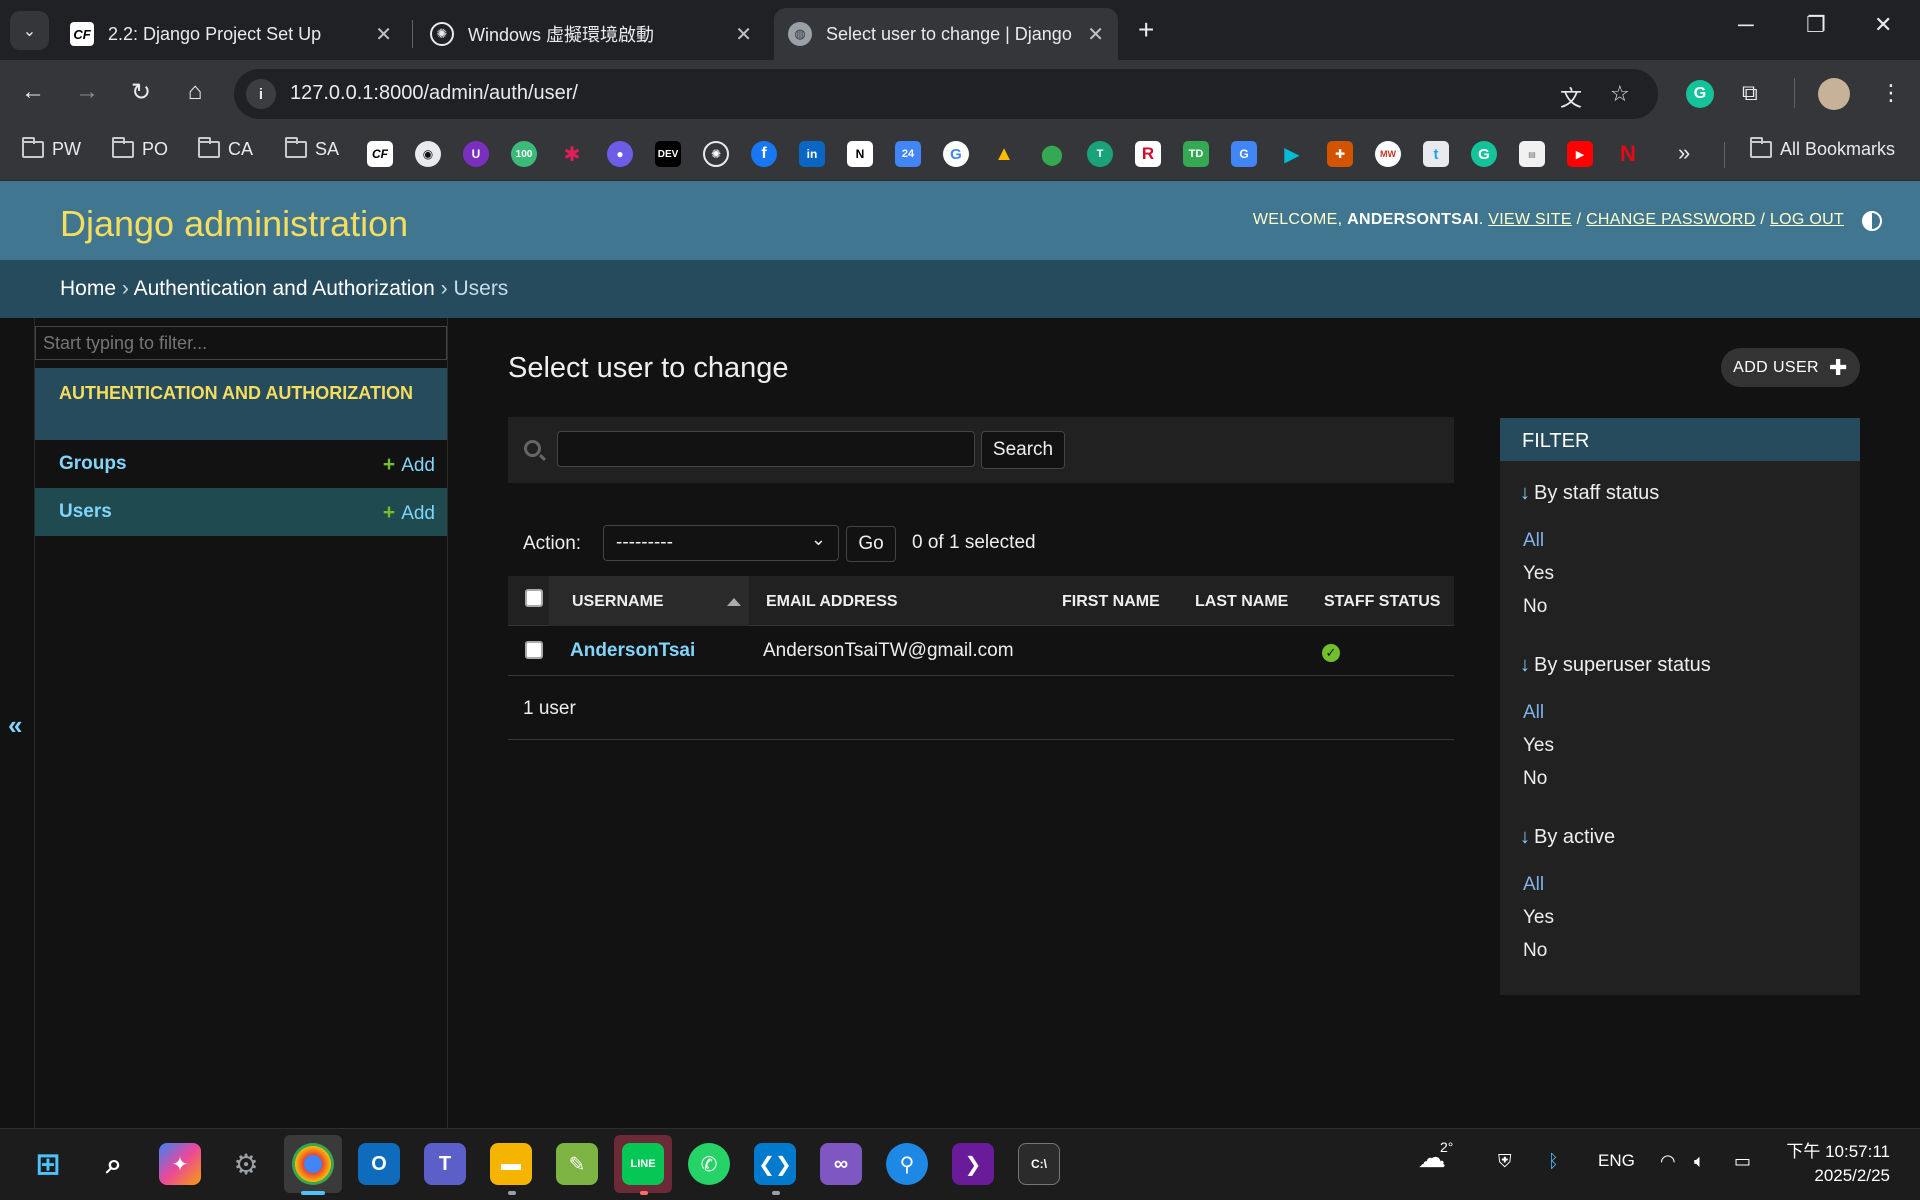 This screenshot has width=1920, height=1200. What do you see at coordinates (1533, 713) in the screenshot?
I see `filter-superuser-all: All` at bounding box center [1533, 713].